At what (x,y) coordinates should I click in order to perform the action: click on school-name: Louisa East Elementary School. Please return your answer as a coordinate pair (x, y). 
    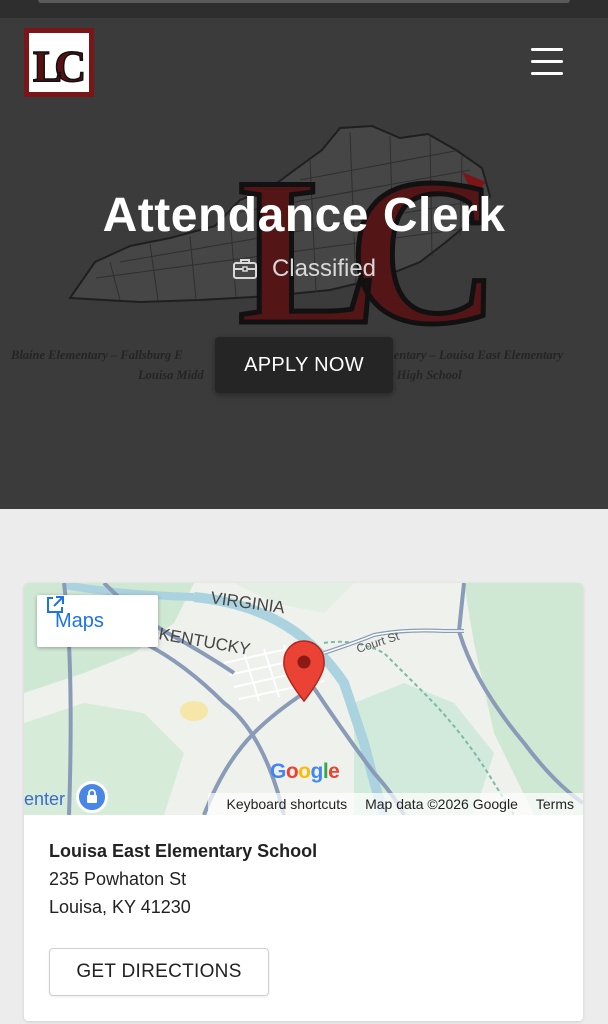
    Looking at the image, I should click on (183, 851).